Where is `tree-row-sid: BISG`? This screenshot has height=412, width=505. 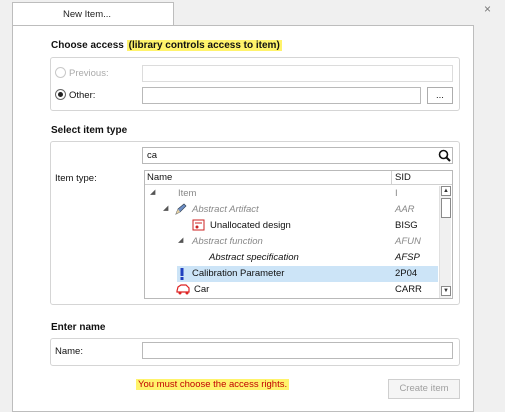 tree-row-sid: BISG is located at coordinates (406, 225).